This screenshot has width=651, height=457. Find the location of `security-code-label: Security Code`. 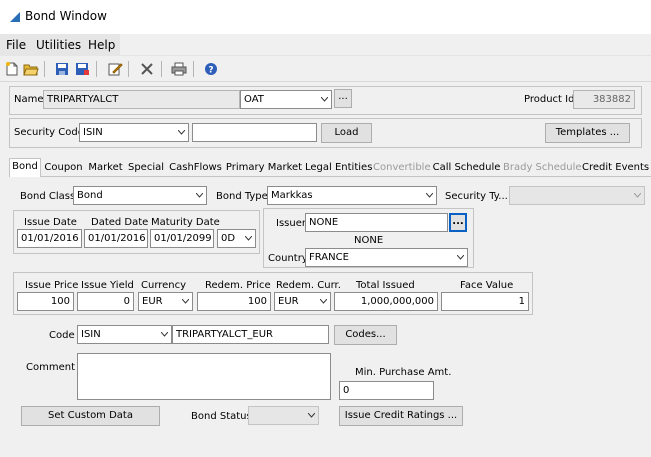

security-code-label: Security Code is located at coordinates (49, 132).